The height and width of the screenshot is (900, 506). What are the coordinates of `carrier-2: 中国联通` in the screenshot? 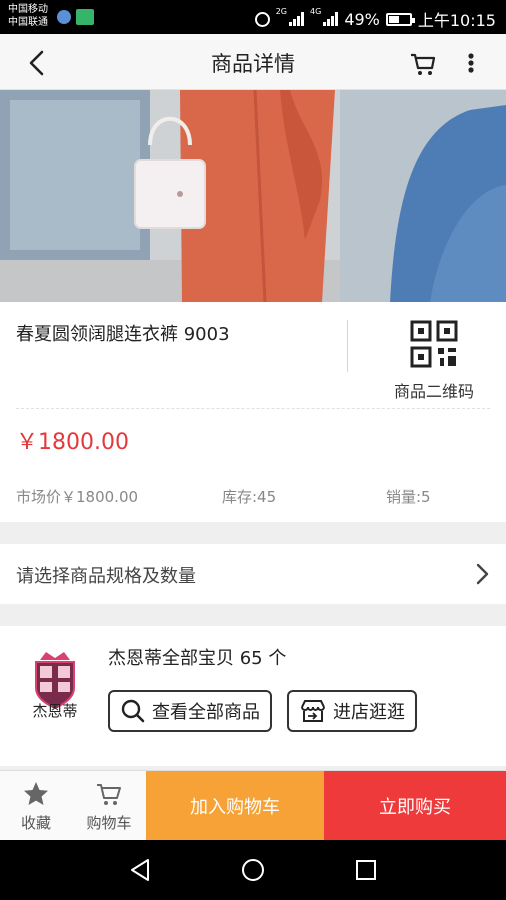 It's located at (28, 22).